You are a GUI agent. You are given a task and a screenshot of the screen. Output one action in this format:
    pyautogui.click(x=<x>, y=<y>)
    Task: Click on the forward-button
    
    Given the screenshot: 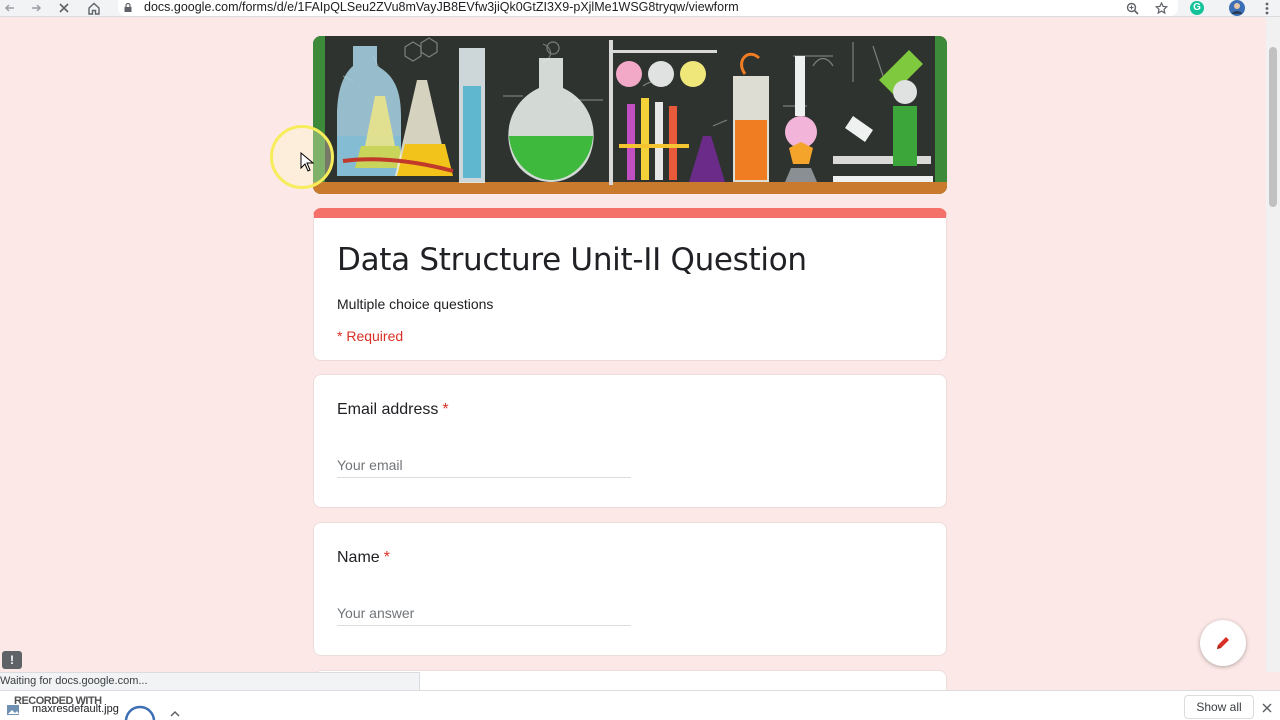 What is the action you would take?
    pyautogui.click(x=36, y=8)
    